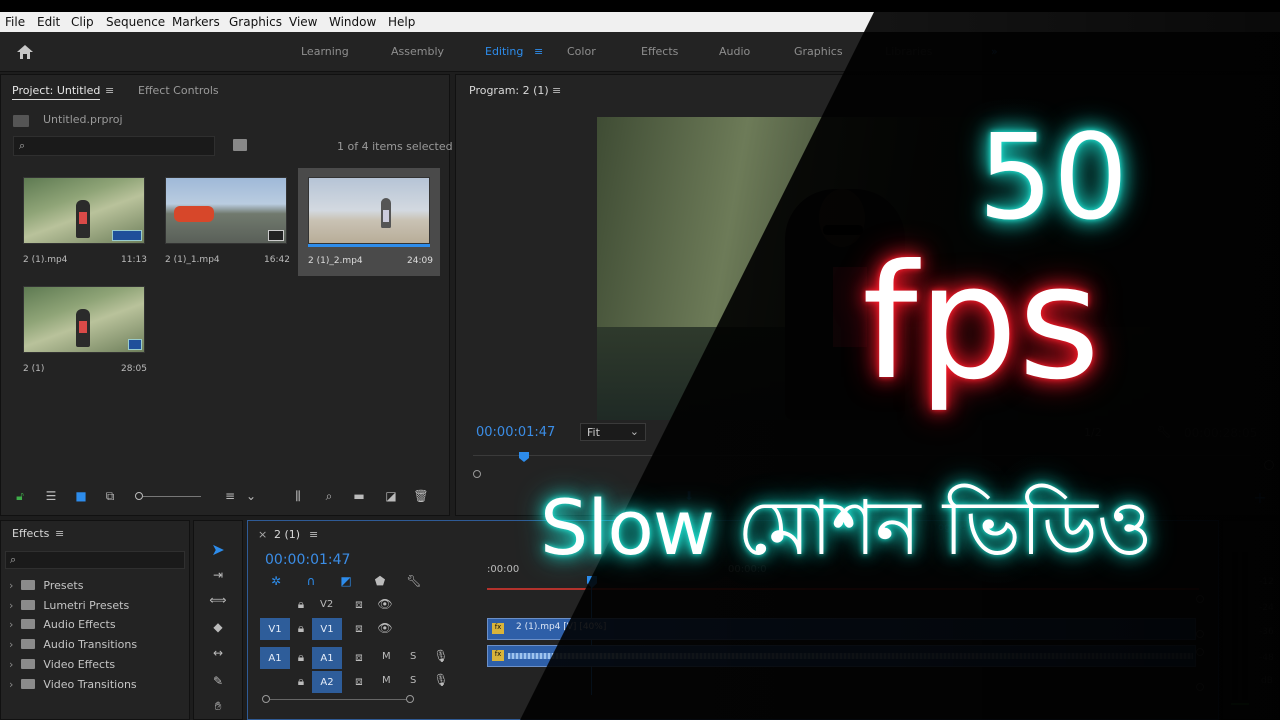 The image size is (1280, 720). Describe the element at coordinates (417, 51) in the screenshot. I see `workspace-assembly: Assembly` at that location.